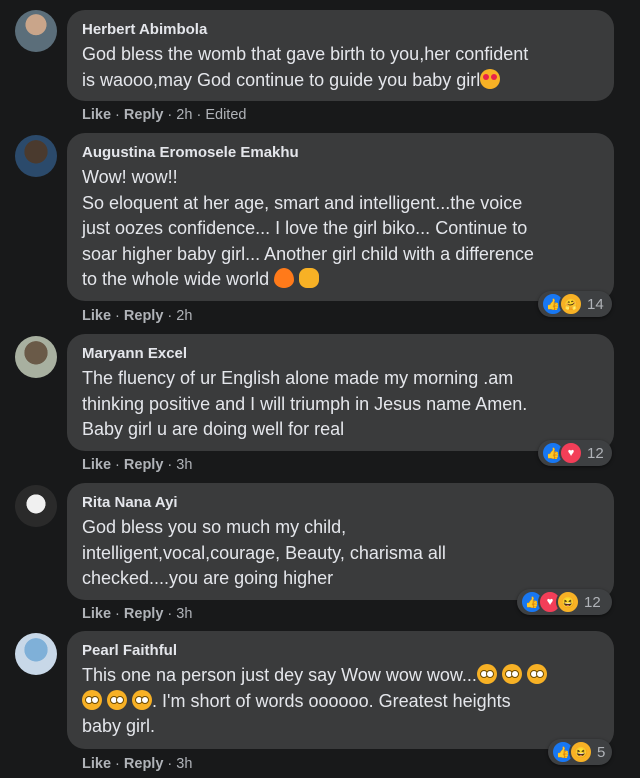  What do you see at coordinates (340, 30) in the screenshot?
I see `comment-author: Herbert Abimbola` at bounding box center [340, 30].